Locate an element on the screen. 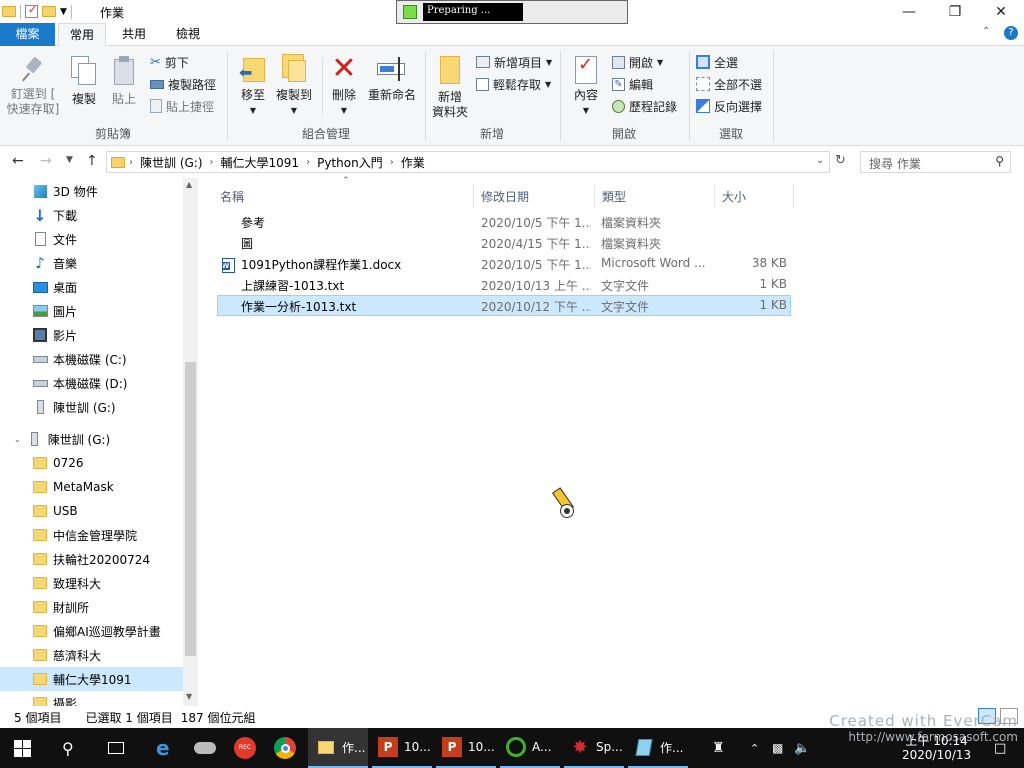  address-dropdown-icon: ⌄ is located at coordinates (820, 160).